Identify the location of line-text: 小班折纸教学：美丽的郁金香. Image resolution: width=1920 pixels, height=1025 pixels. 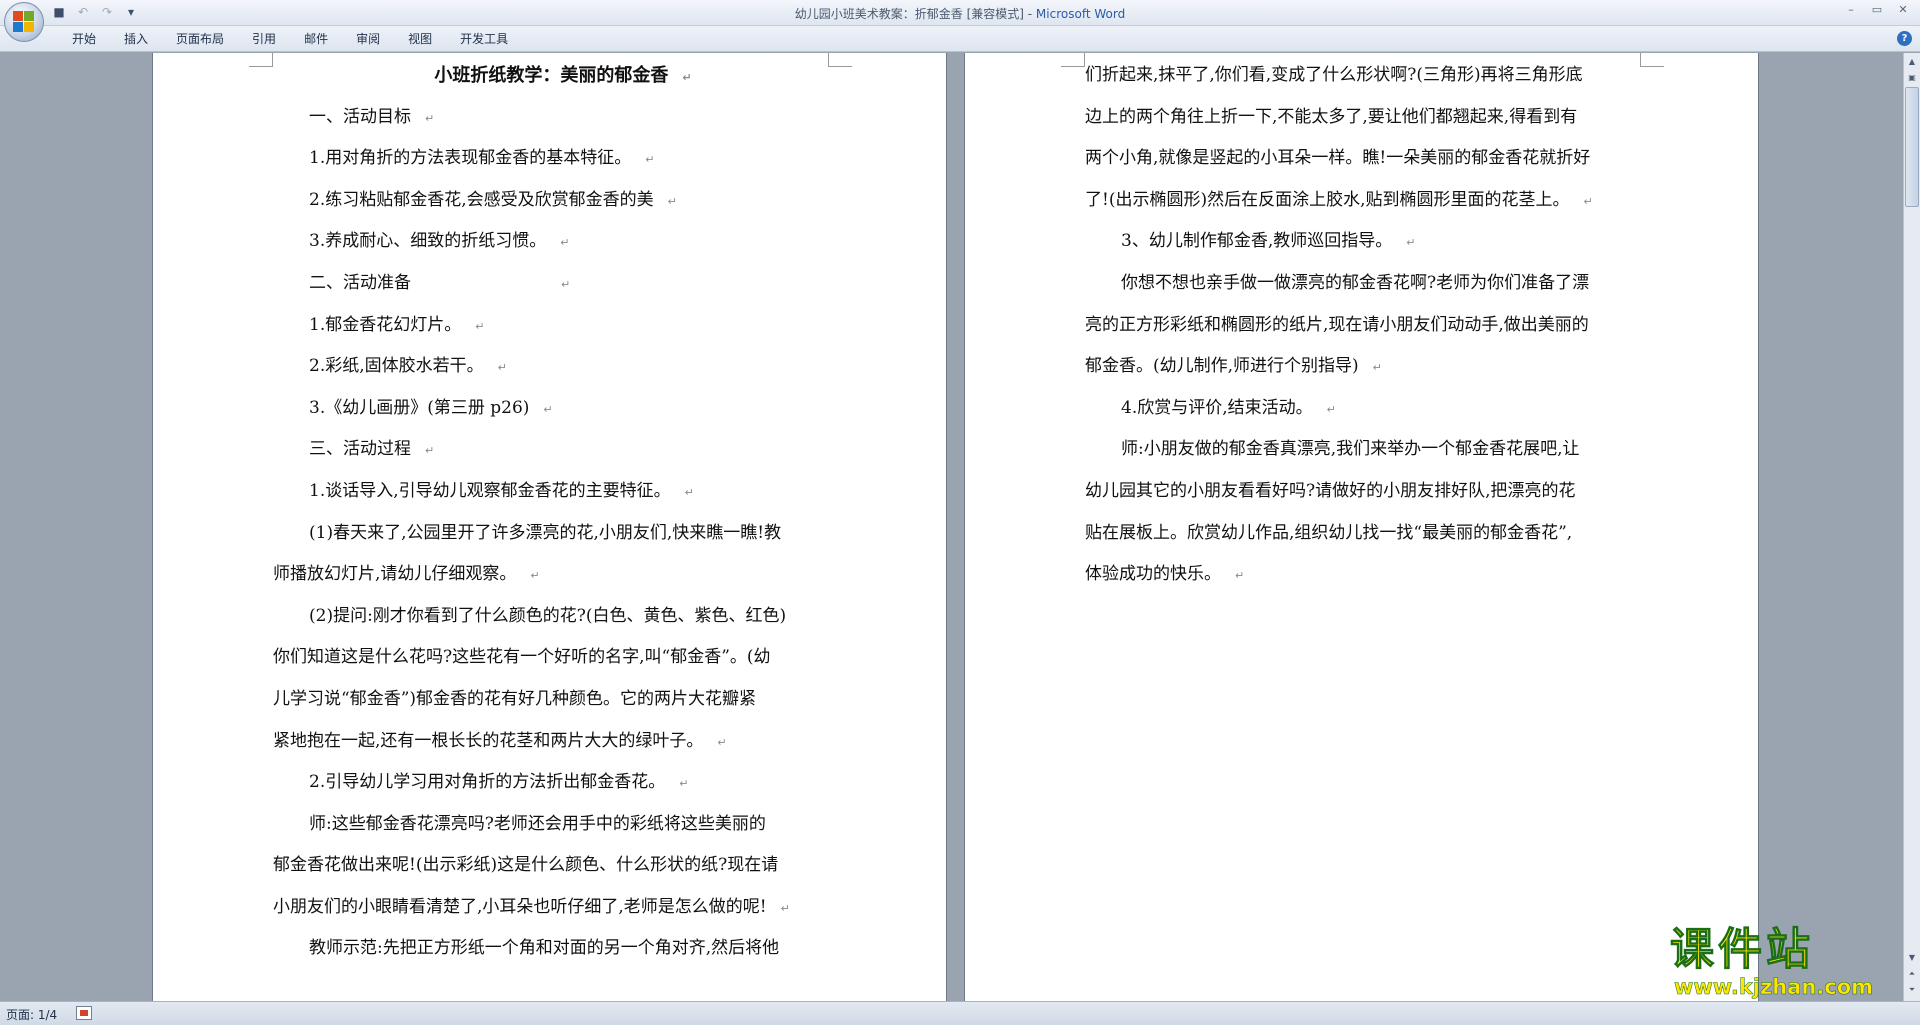
(551, 75).